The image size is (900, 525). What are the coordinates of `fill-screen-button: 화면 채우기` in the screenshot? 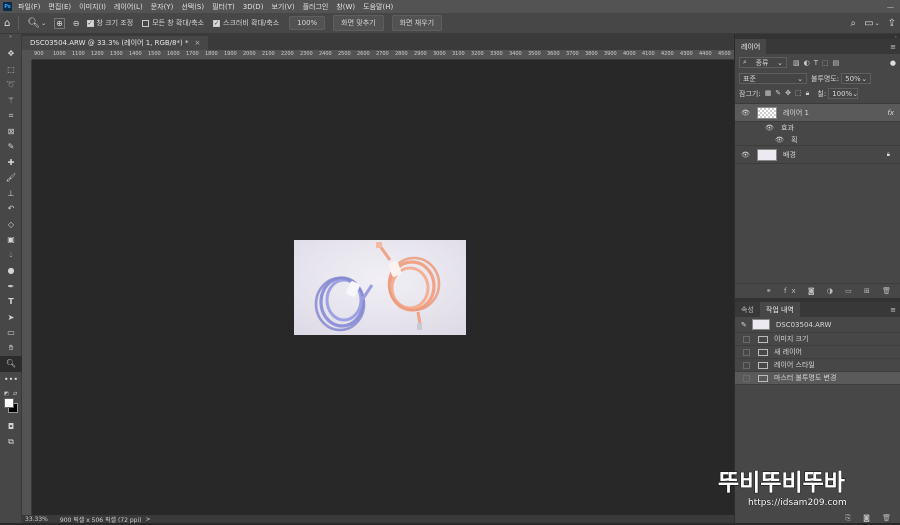 It's located at (417, 23).